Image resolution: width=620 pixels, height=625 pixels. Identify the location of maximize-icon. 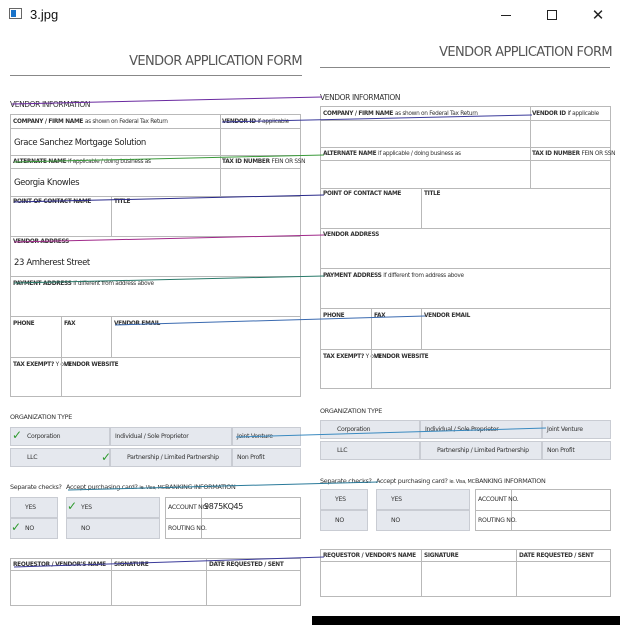
(552, 15).